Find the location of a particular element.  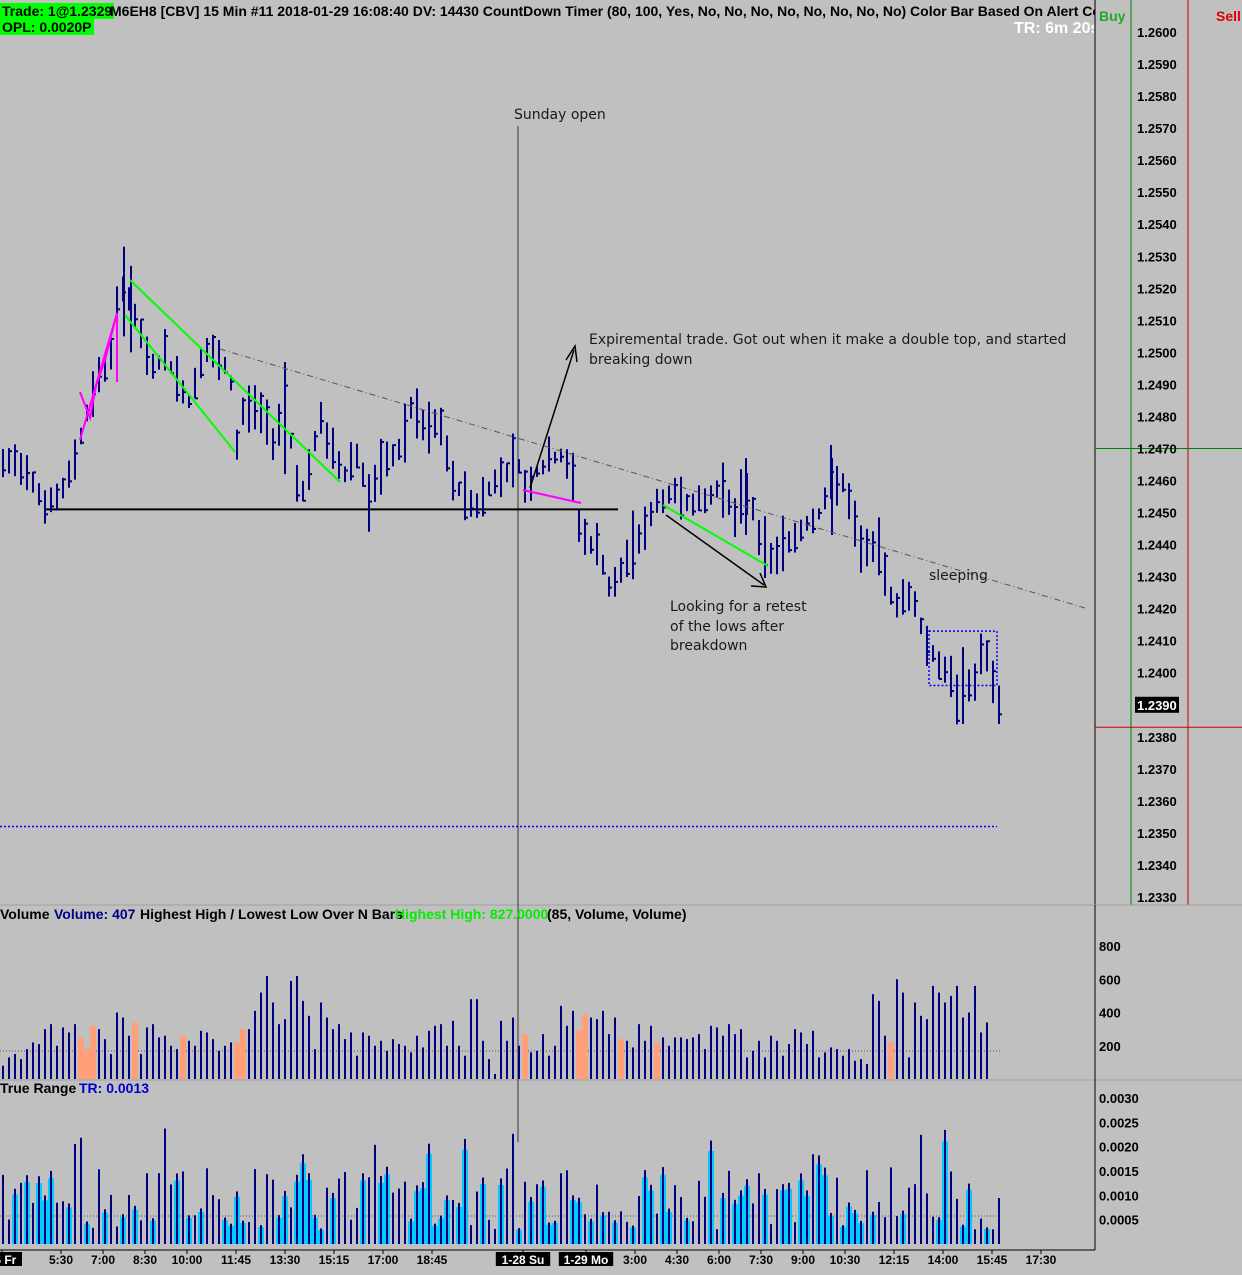

hh-value: Highest High: 827.0000 is located at coordinates (472, 914).